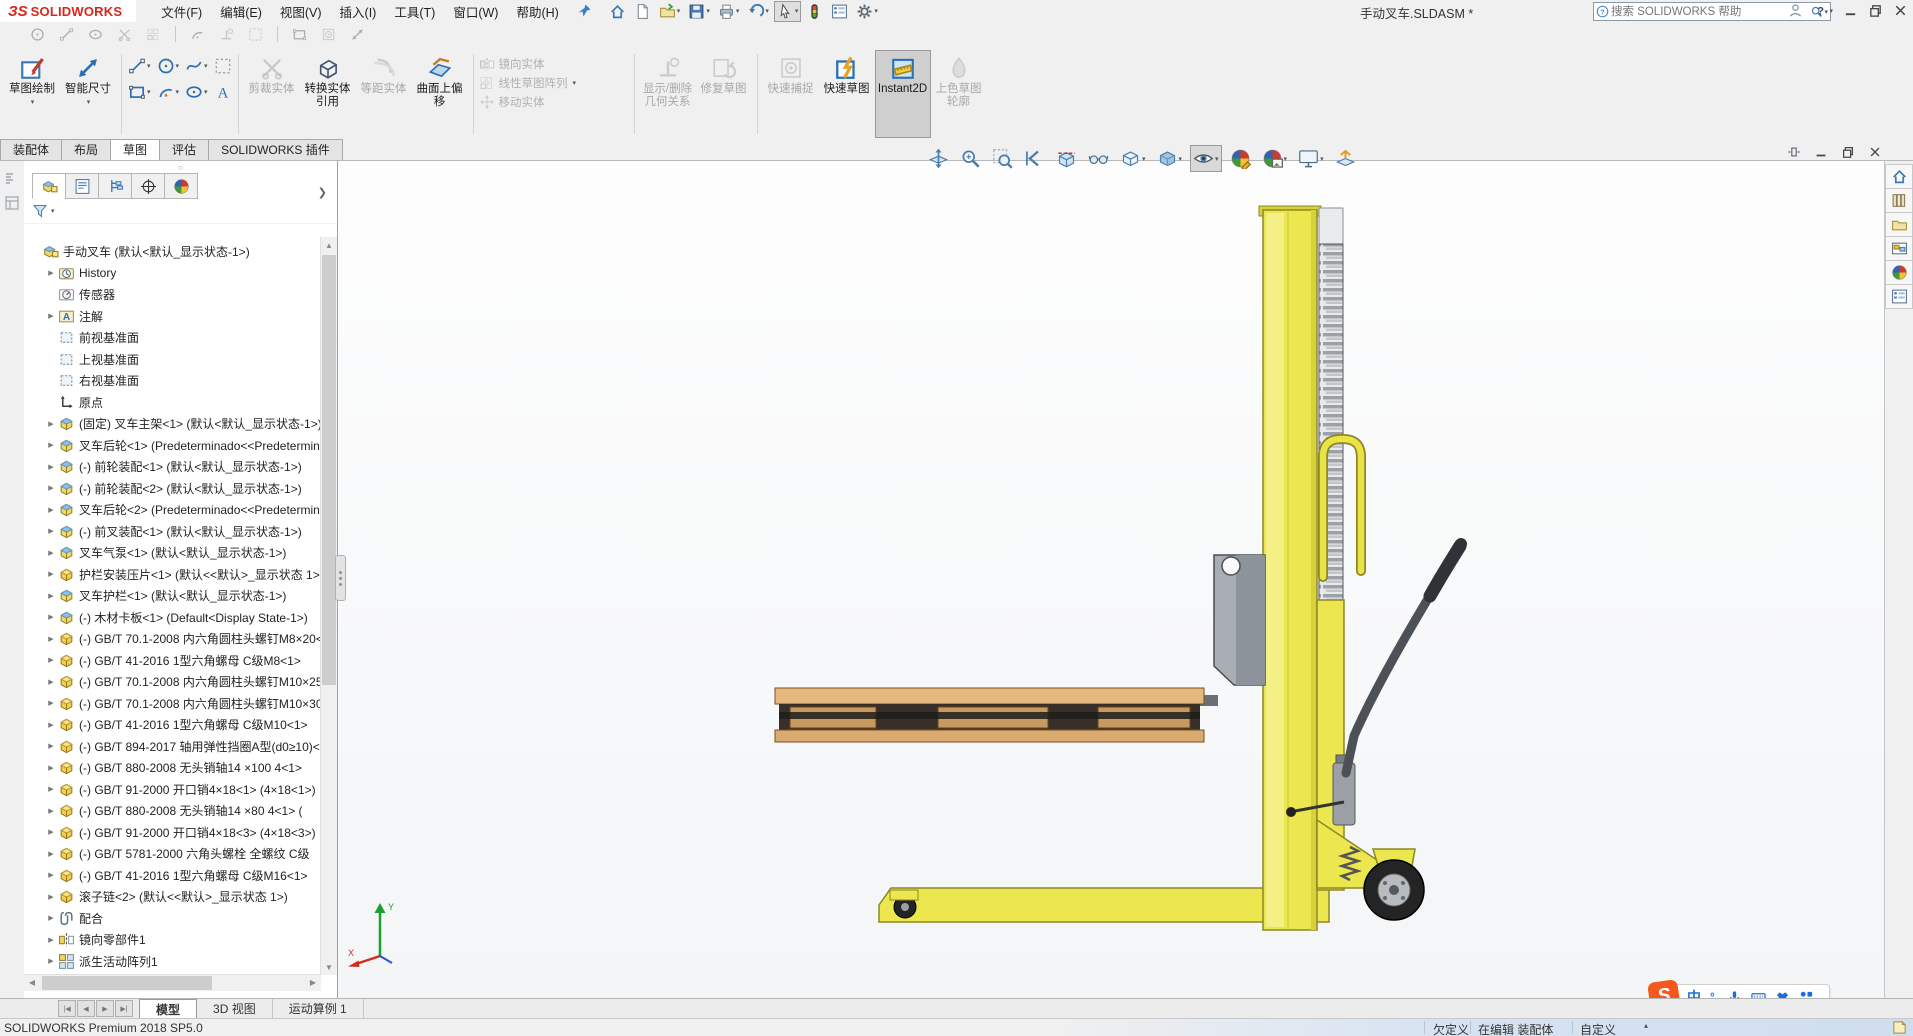  What do you see at coordinates (172, 553) in the screenshot?
I see `tree-item: ▶ 叉车气泵<1> (默认<默认_显示状态-1>)` at bounding box center [172, 553].